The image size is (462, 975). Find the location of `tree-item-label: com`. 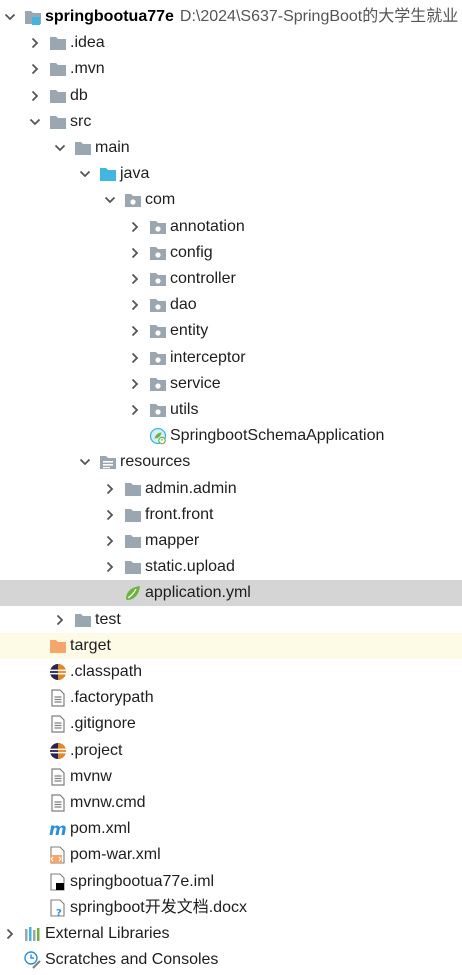

tree-item-label: com is located at coordinates (160, 200).